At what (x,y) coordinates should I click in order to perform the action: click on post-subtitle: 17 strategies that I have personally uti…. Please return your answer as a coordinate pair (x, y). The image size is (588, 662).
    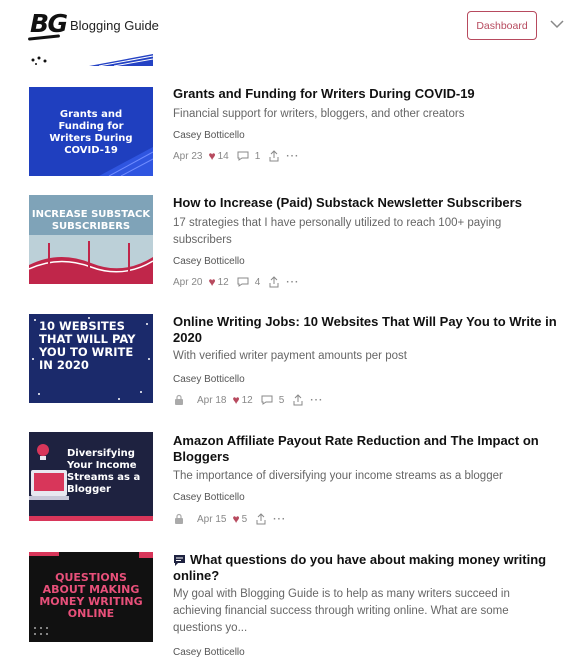
    Looking at the image, I should click on (363, 232).